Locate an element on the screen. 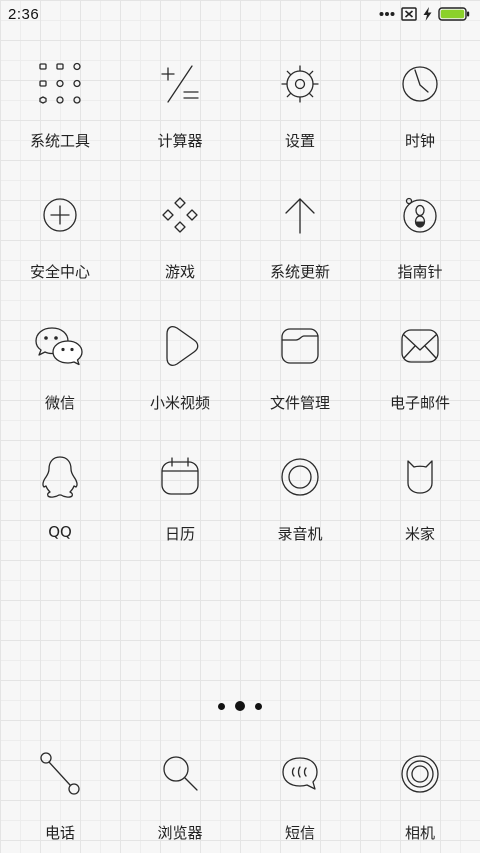  app-recorder: 录音机 is located at coordinates (300, 510).